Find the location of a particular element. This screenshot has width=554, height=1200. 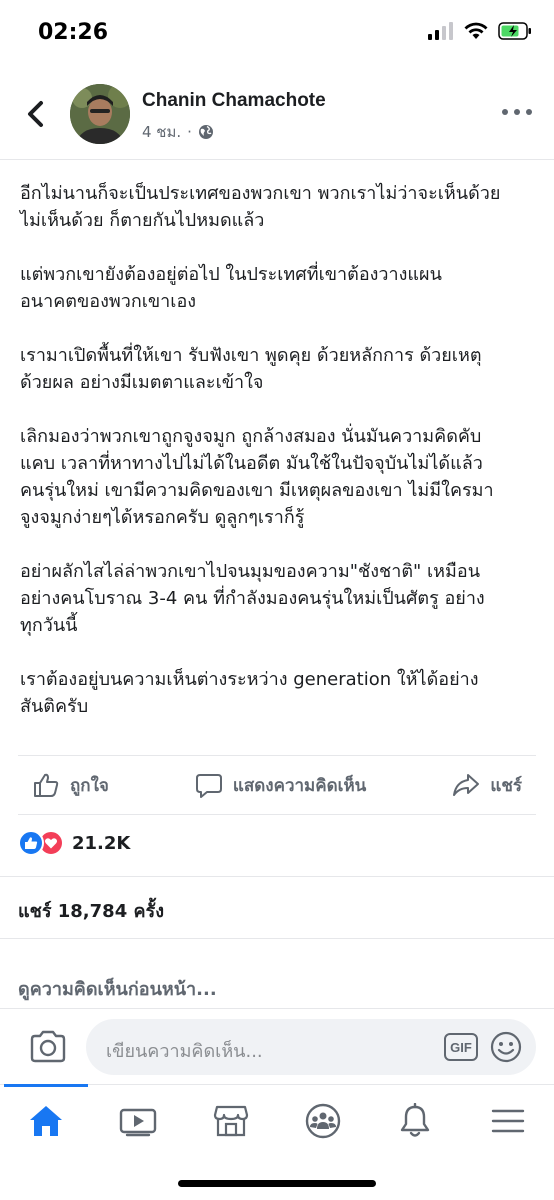

tab-watch is located at coordinates (138, 1120).